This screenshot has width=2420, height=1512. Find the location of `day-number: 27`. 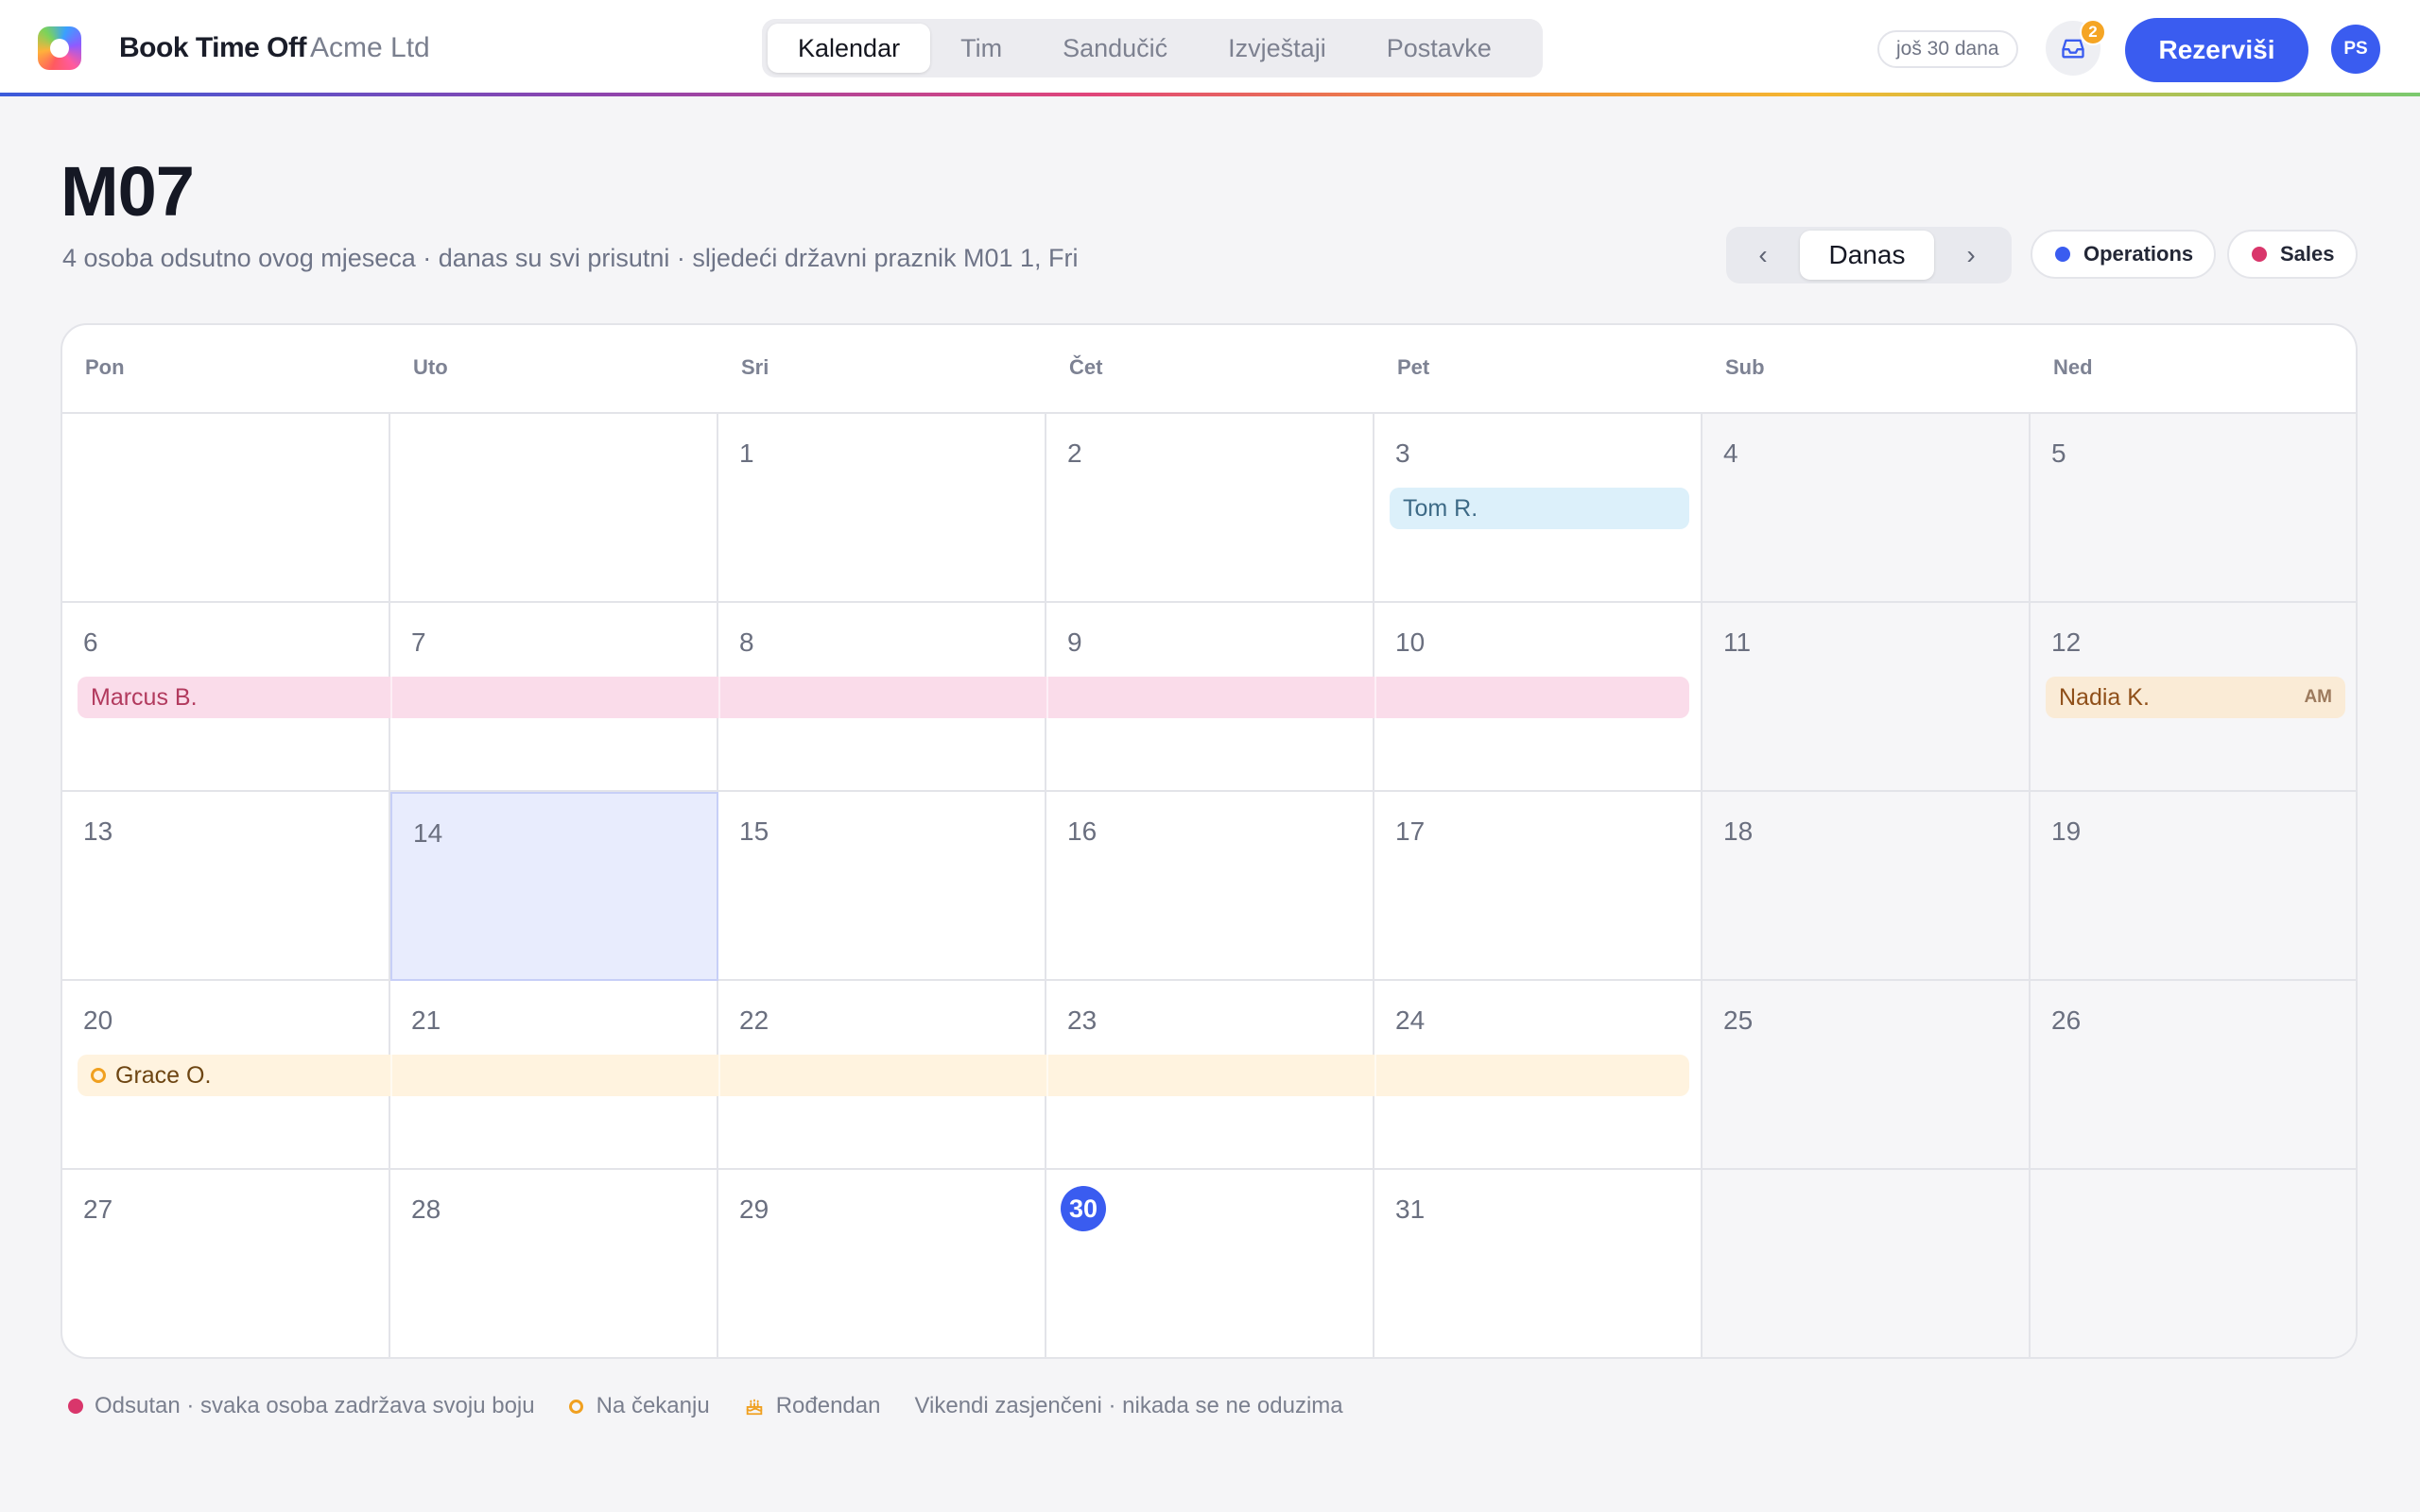

day-number: 27 is located at coordinates (98, 1209).